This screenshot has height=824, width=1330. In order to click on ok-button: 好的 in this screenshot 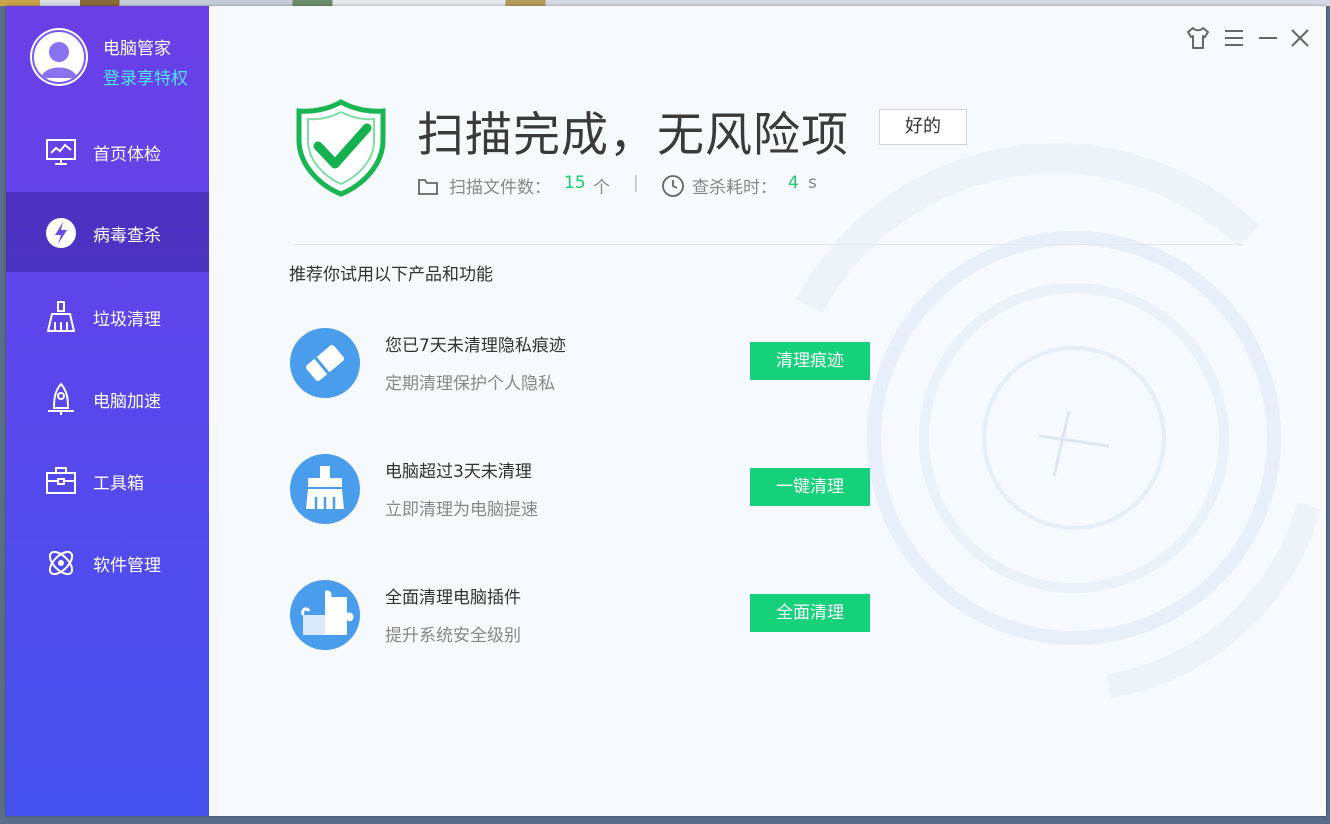, I will do `click(923, 127)`.